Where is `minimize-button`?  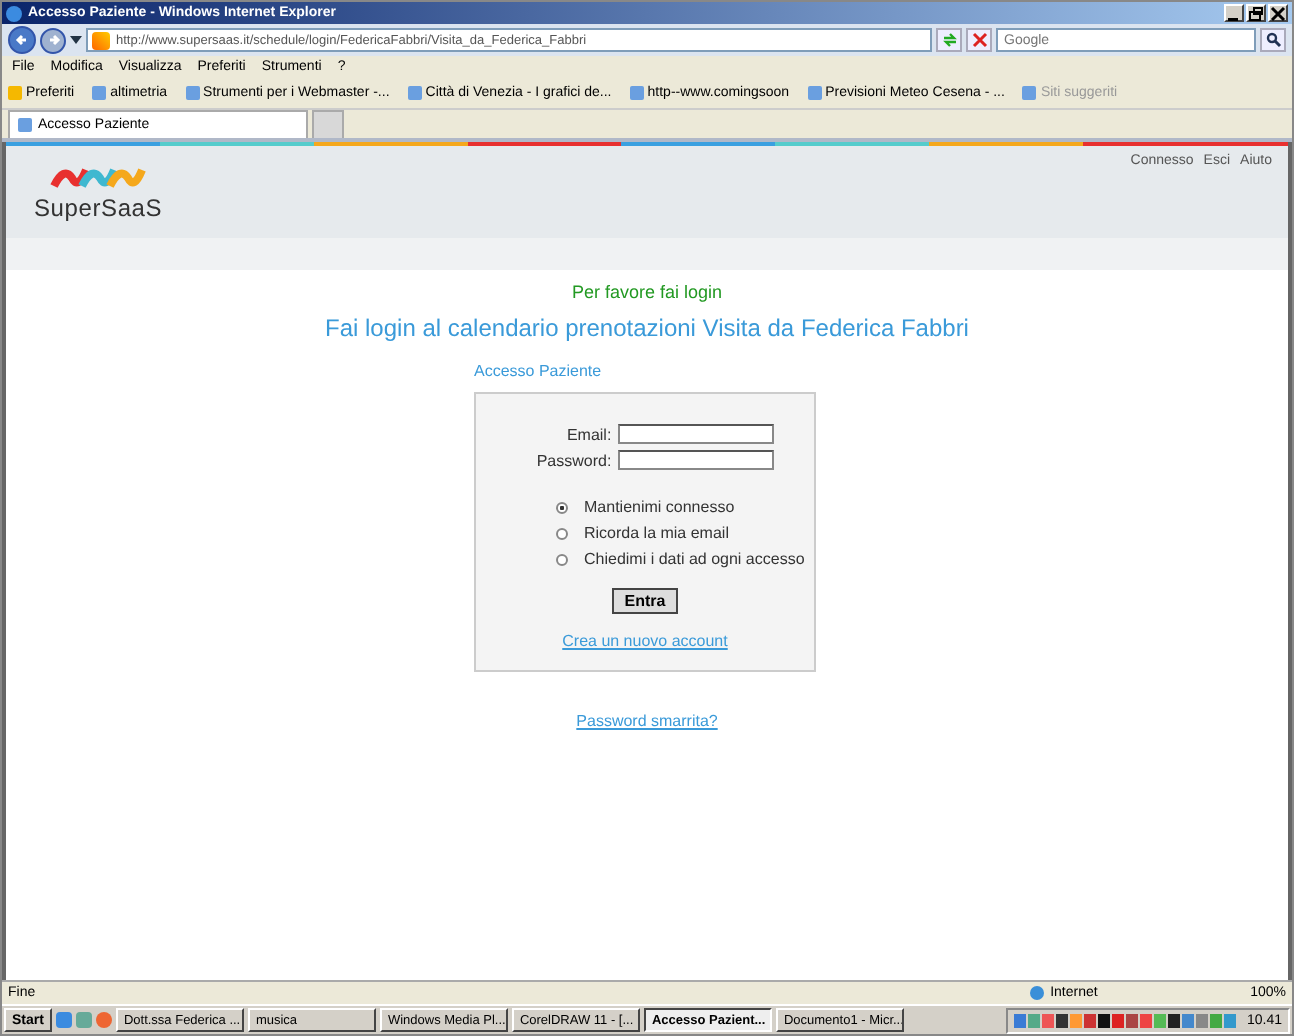
minimize-button is located at coordinates (1234, 13).